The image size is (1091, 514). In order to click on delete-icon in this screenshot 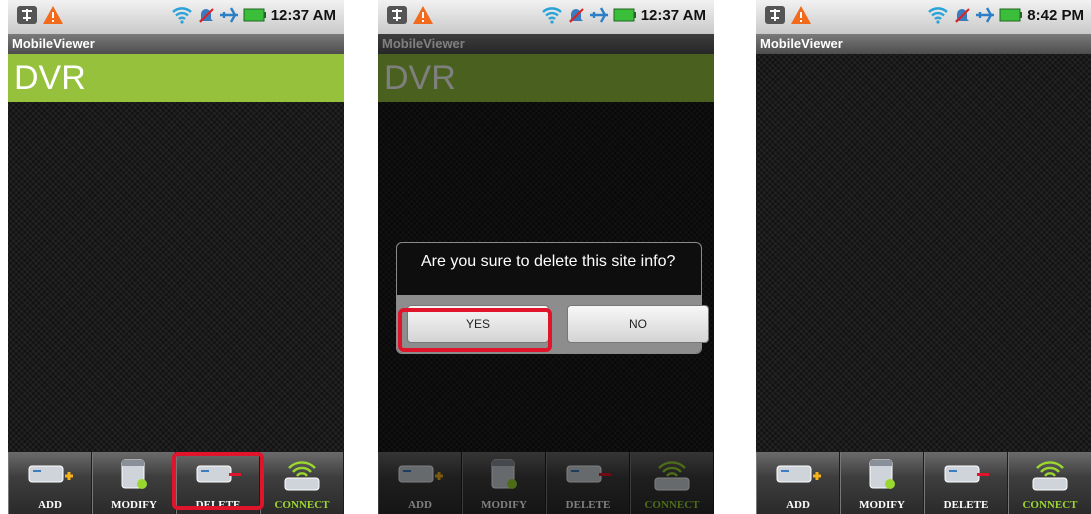, I will do `click(966, 474)`.